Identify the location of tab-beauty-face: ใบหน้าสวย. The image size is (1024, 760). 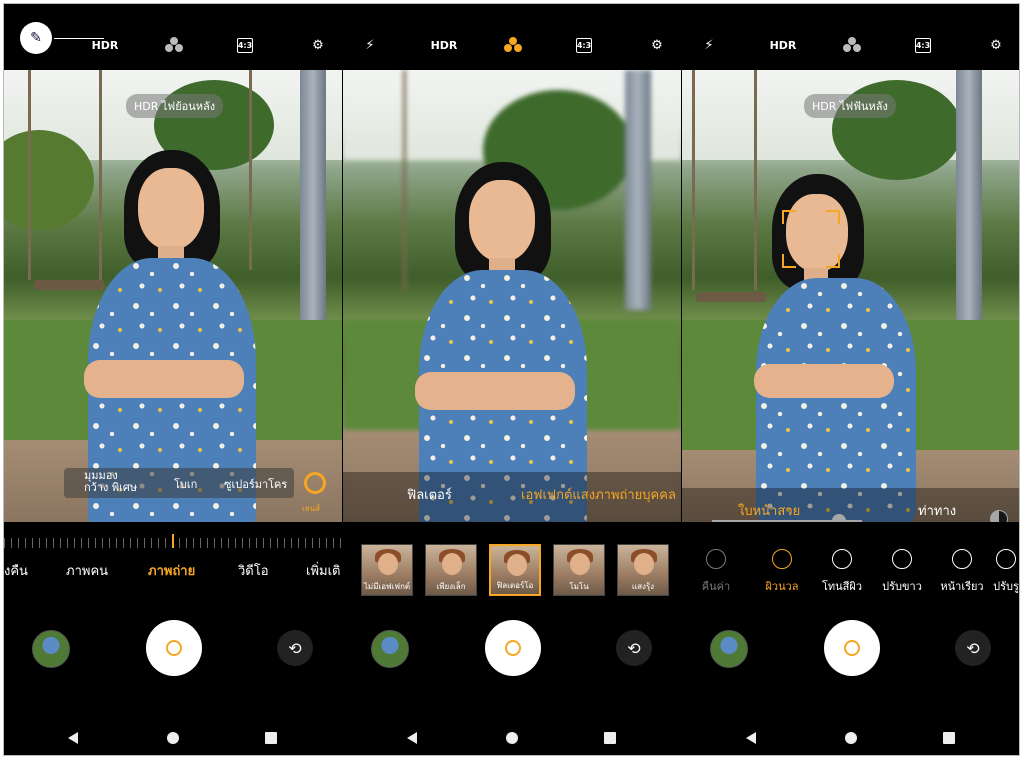
(769, 510).